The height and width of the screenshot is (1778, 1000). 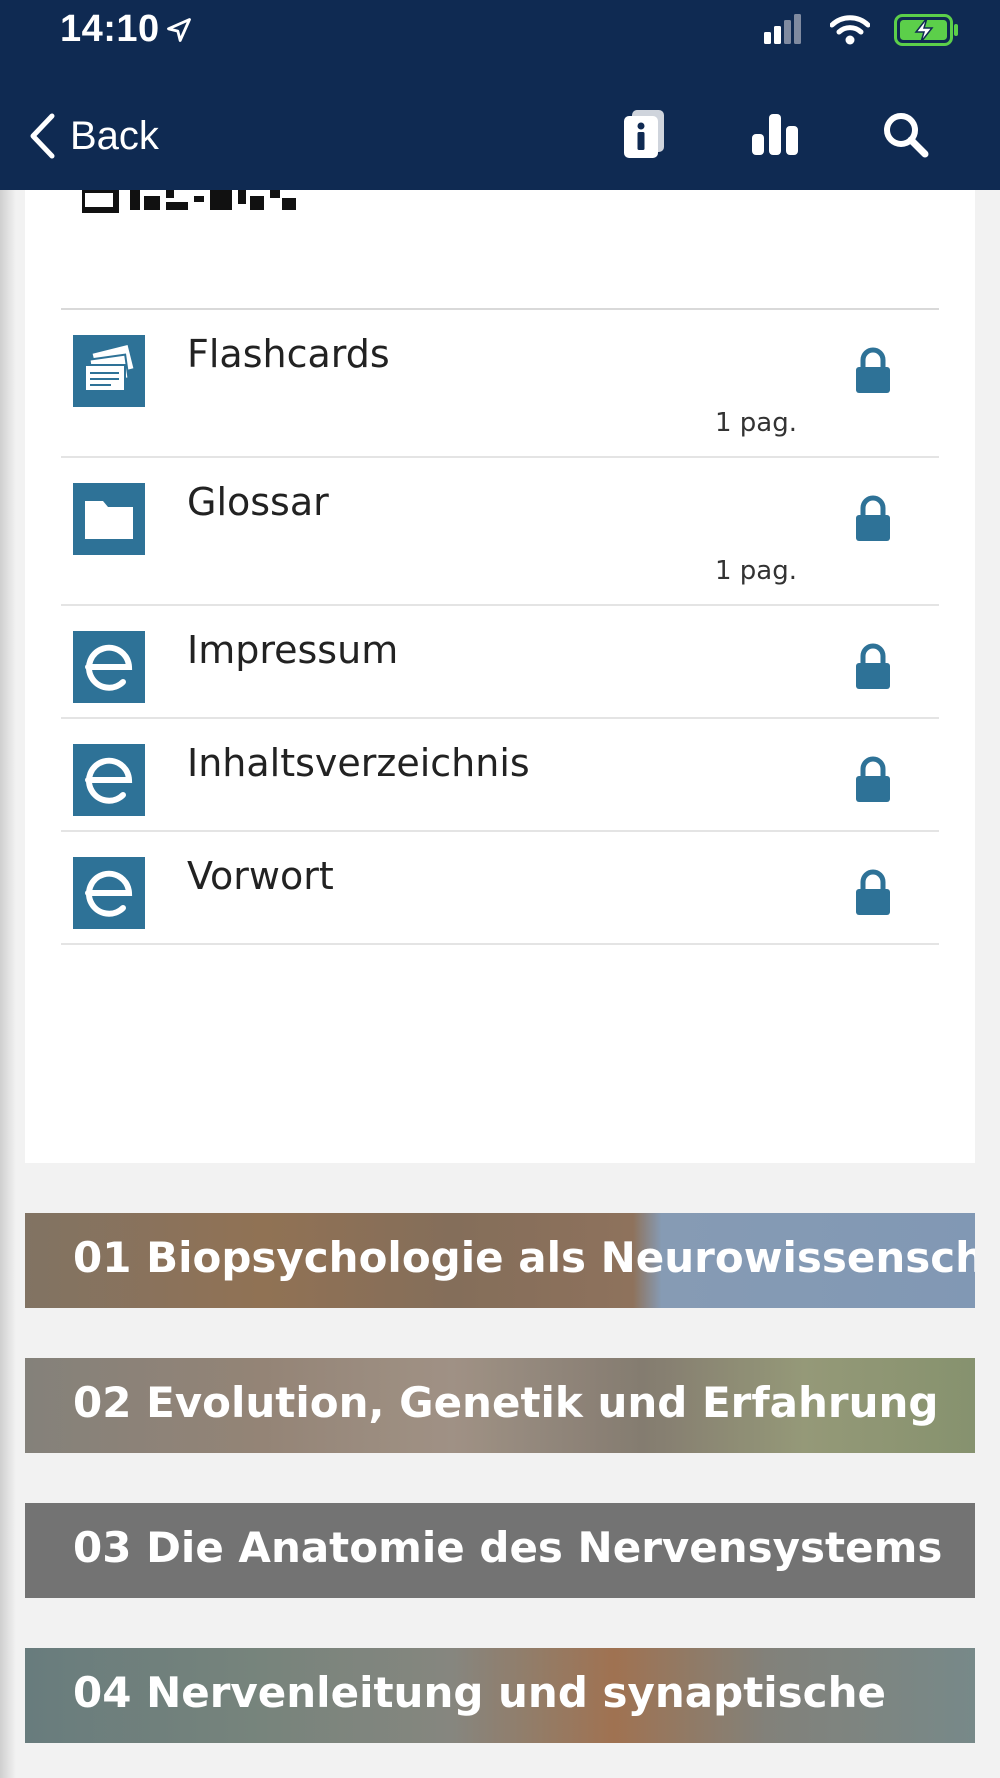 What do you see at coordinates (258, 502) in the screenshot?
I see `item-title: Glossar` at bounding box center [258, 502].